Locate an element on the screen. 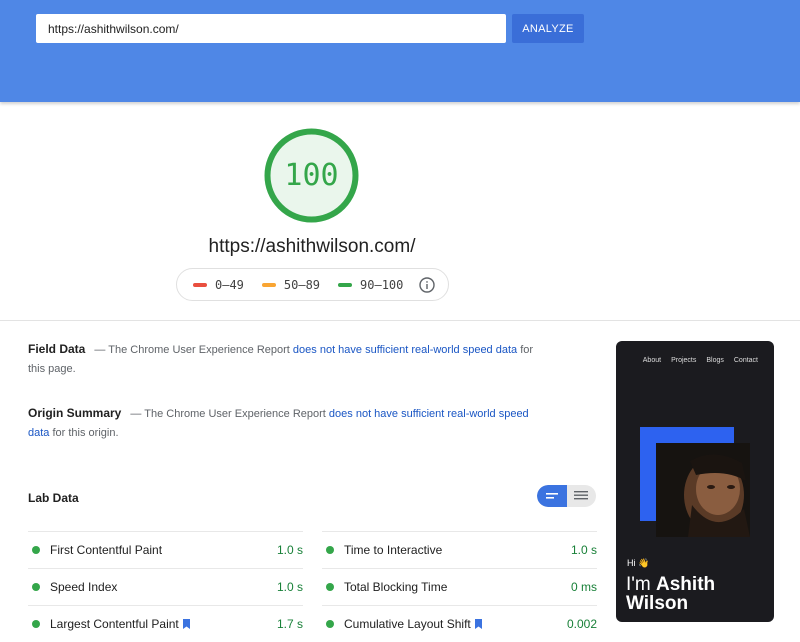 This screenshot has height=642, width=800. metric-label-text: Cumulative Layout Shift is located at coordinates (407, 624).